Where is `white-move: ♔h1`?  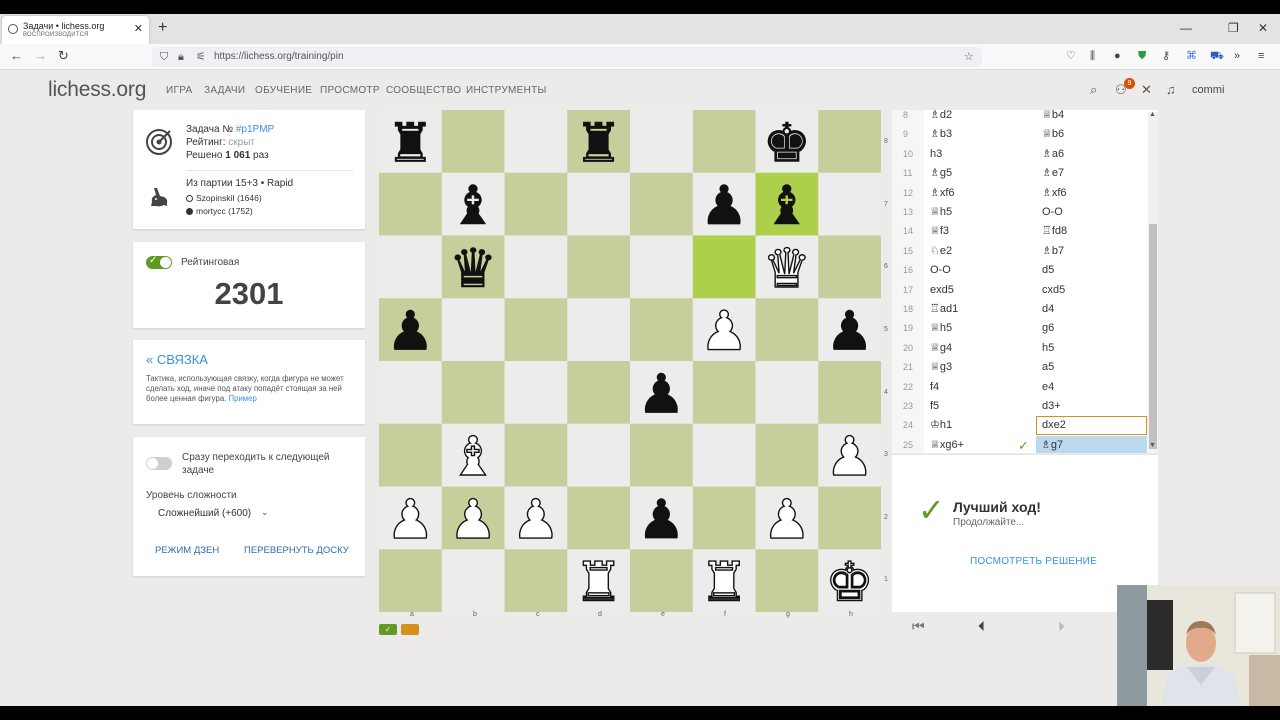 white-move: ♔h1 is located at coordinates (941, 425).